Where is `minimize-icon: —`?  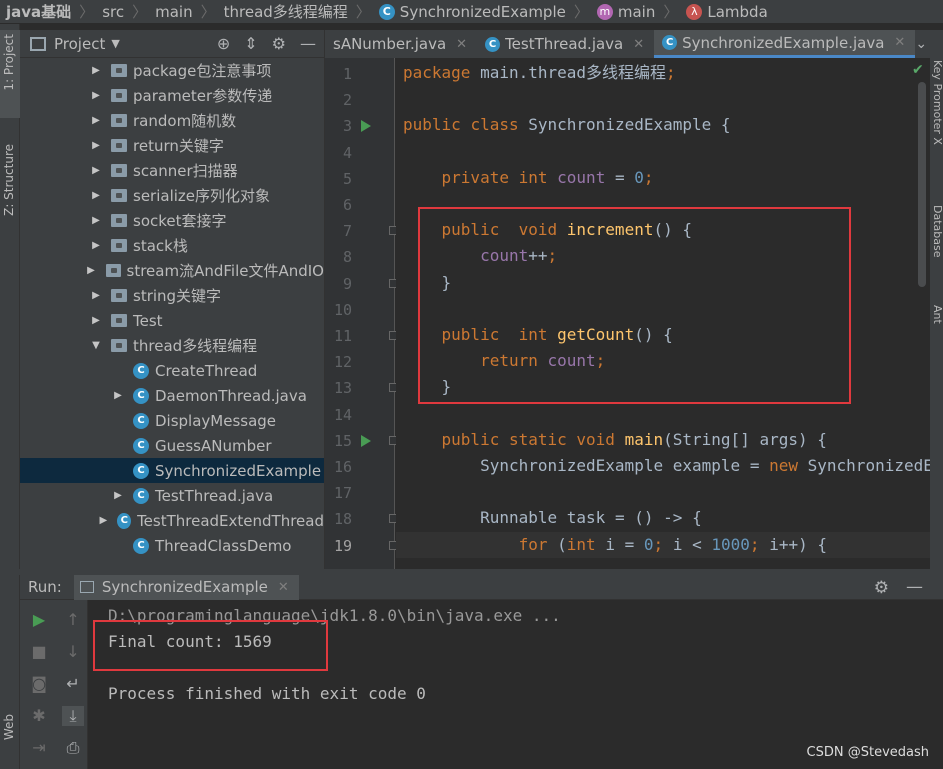 minimize-icon: — is located at coordinates (914, 587).